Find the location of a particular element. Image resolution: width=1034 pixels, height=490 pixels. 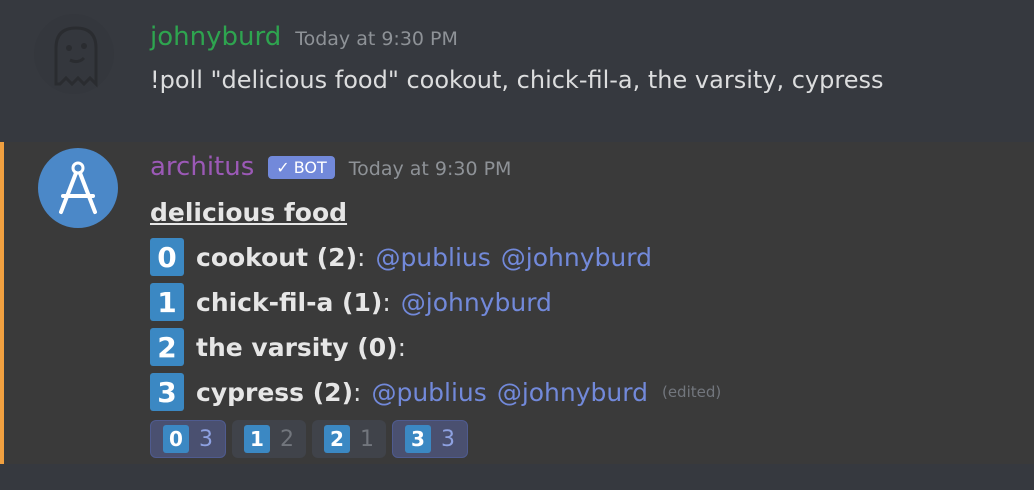

reaction-count: 1 is located at coordinates (367, 439).